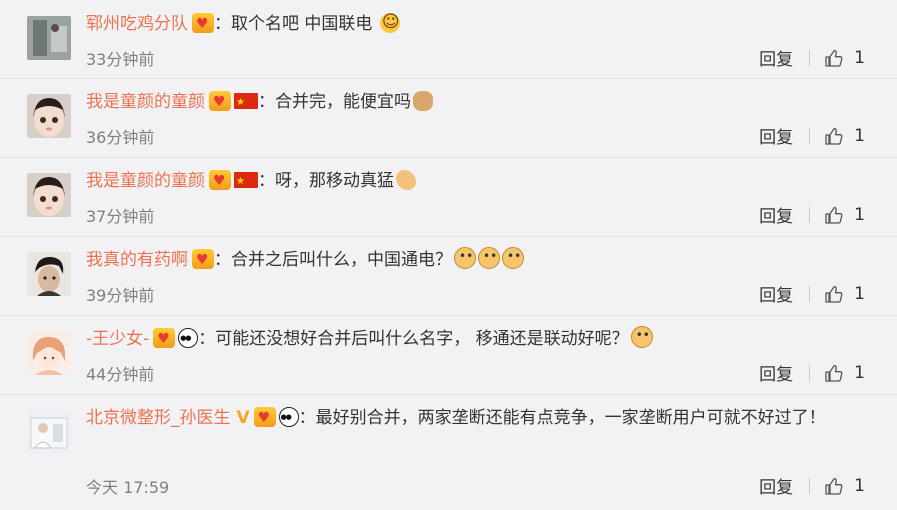  Describe the element at coordinates (120, 374) in the screenshot. I see `timestamp: 44分钟前` at that location.